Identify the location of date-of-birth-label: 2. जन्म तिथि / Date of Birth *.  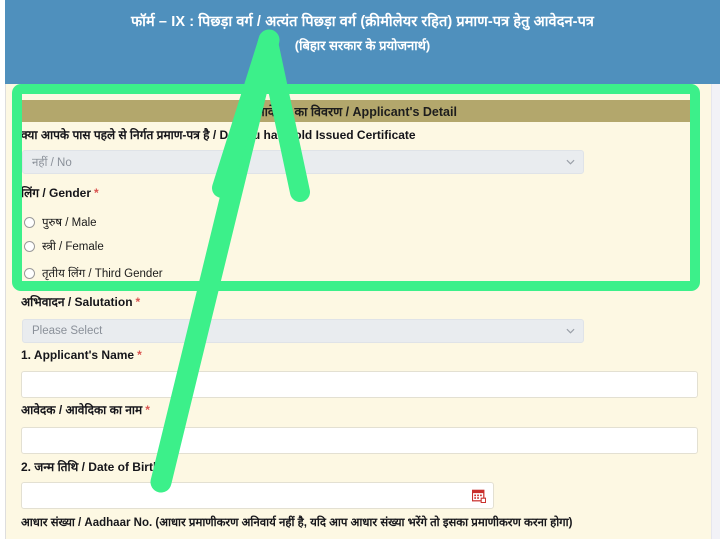
(94, 467).